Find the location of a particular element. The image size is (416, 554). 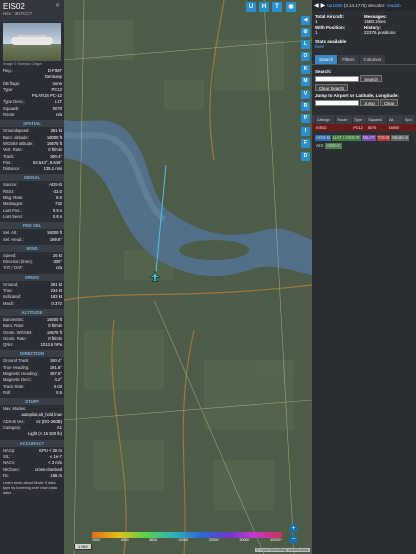

section-header: STUFF is located at coordinates (32, 402).